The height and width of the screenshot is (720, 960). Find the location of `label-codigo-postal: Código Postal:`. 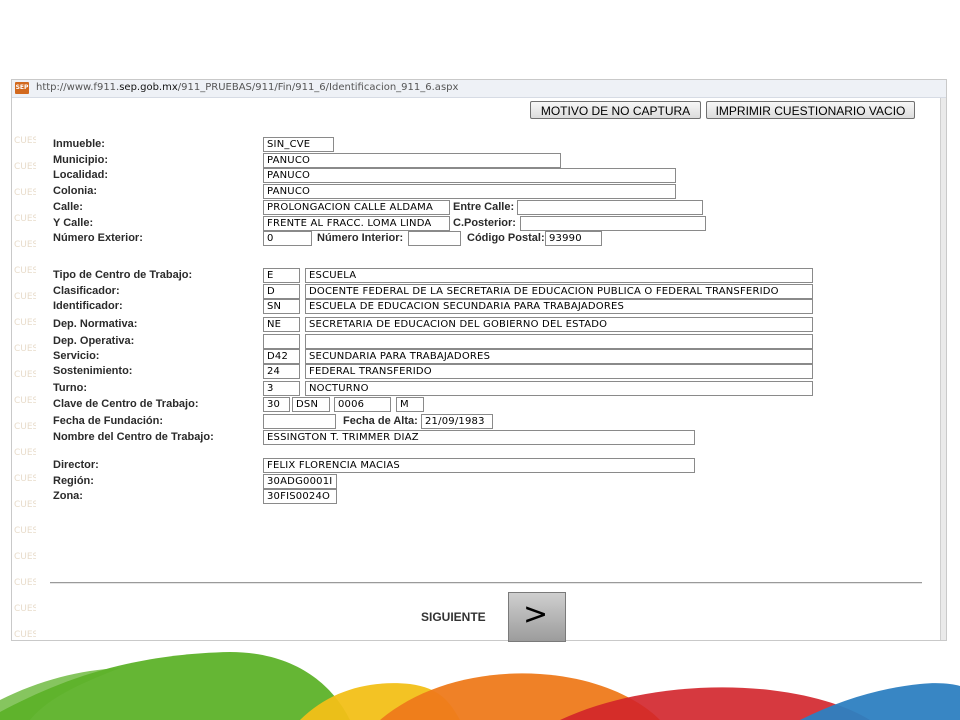

label-codigo-postal: Código Postal: is located at coordinates (506, 238).